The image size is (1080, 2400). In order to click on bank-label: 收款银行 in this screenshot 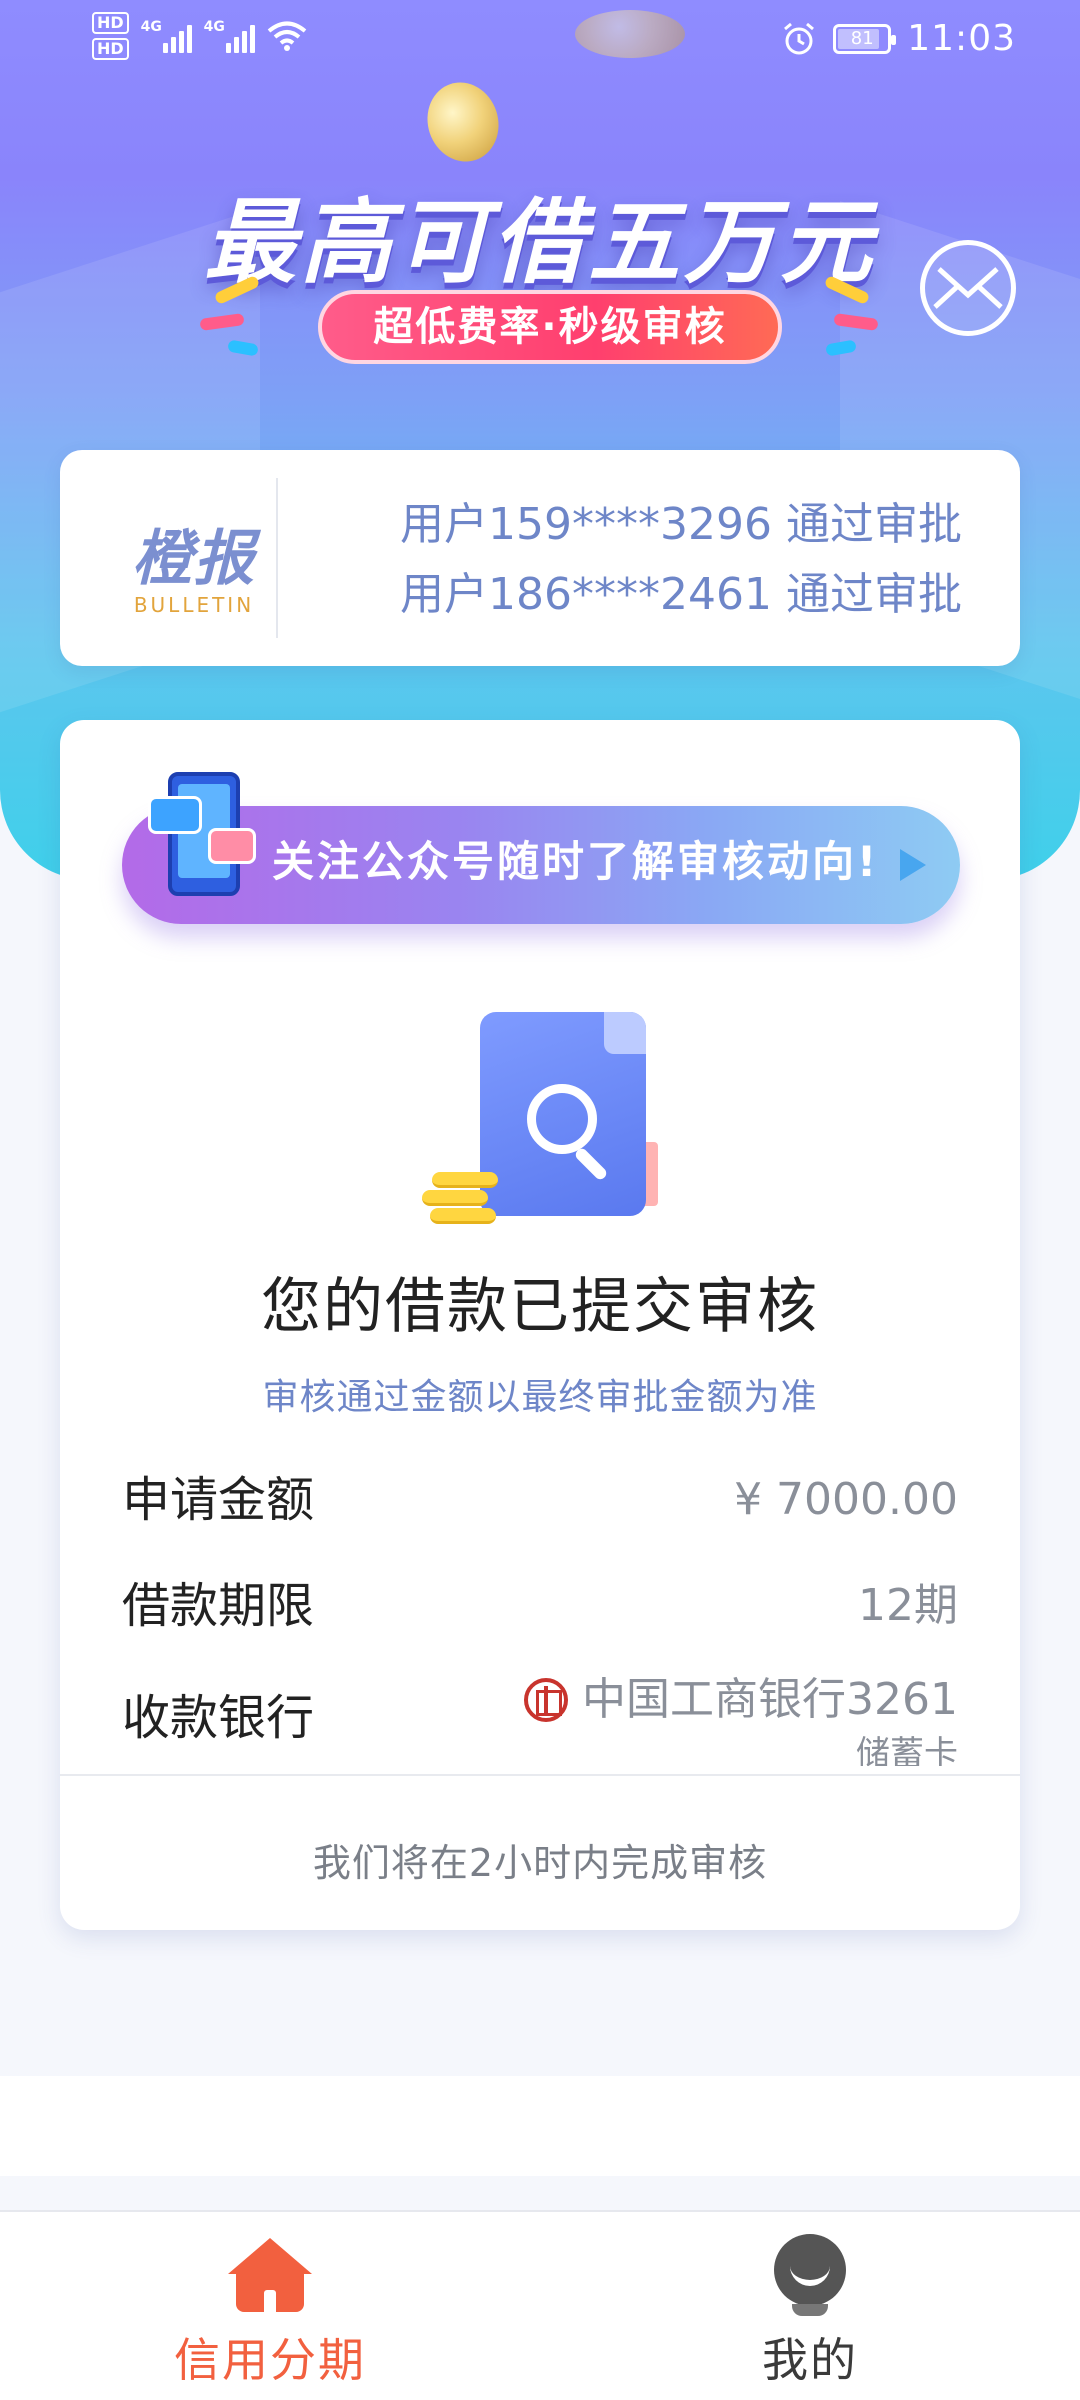, I will do `click(218, 1718)`.